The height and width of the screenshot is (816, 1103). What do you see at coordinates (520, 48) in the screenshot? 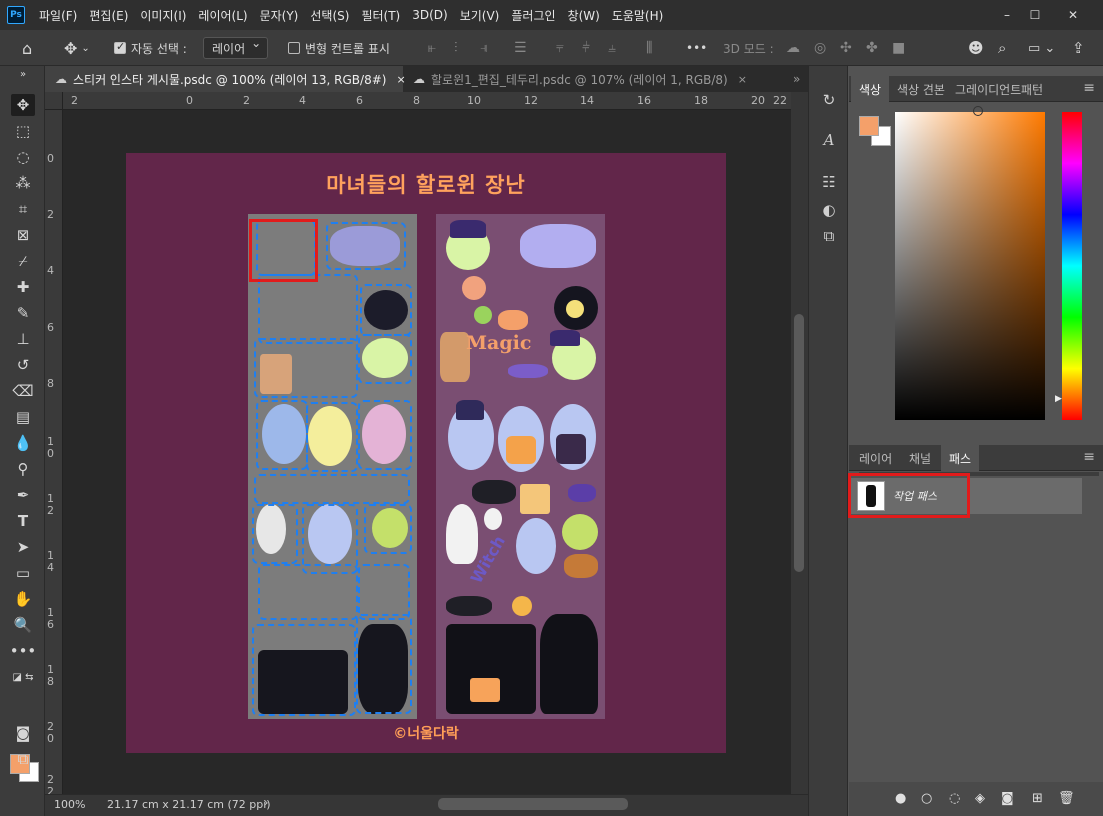
I see `distribute-icon: ☰` at bounding box center [520, 48].